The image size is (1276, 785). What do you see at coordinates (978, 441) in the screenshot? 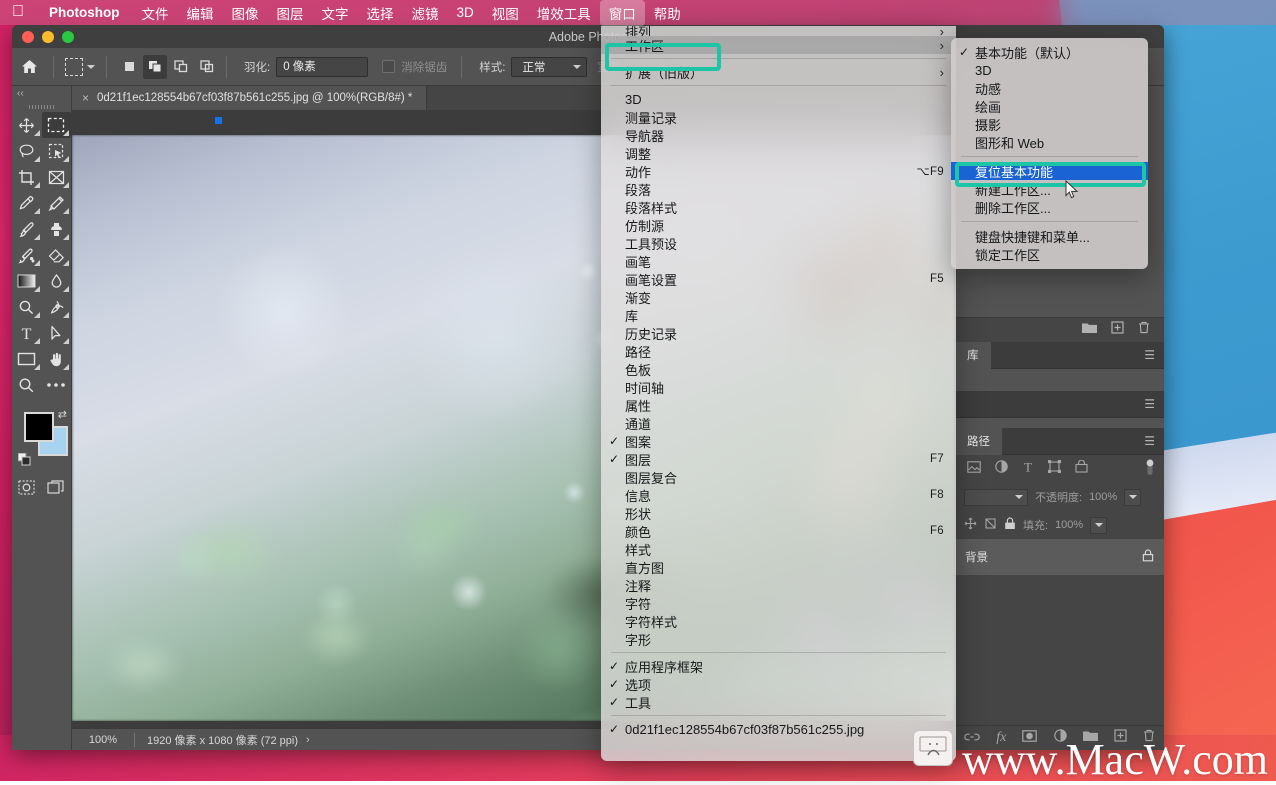
I see `tab-paths: 路径` at bounding box center [978, 441].